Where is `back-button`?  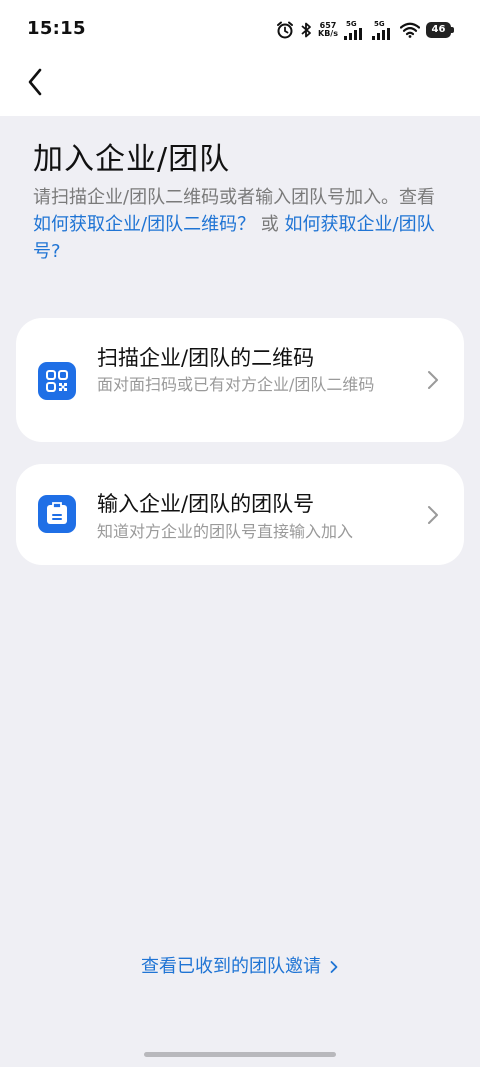
back-button is located at coordinates (35, 82).